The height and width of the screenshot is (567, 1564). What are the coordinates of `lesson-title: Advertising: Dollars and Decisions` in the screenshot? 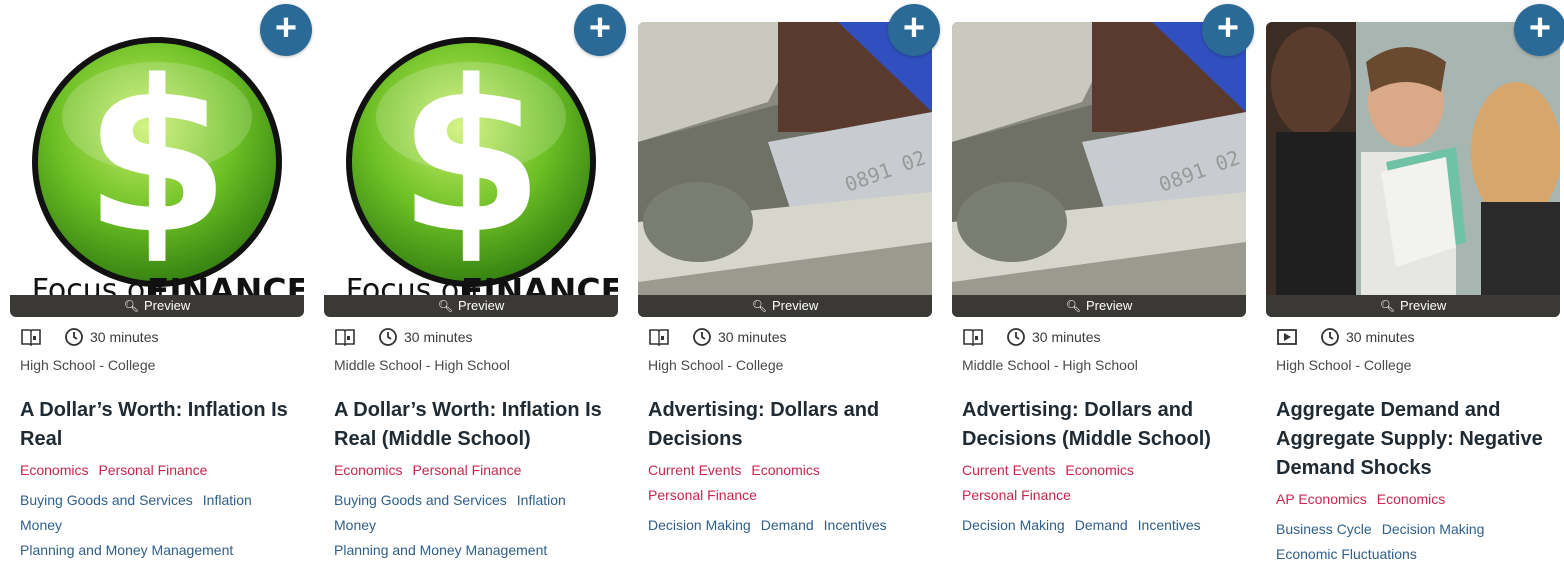 It's located at (790, 425).